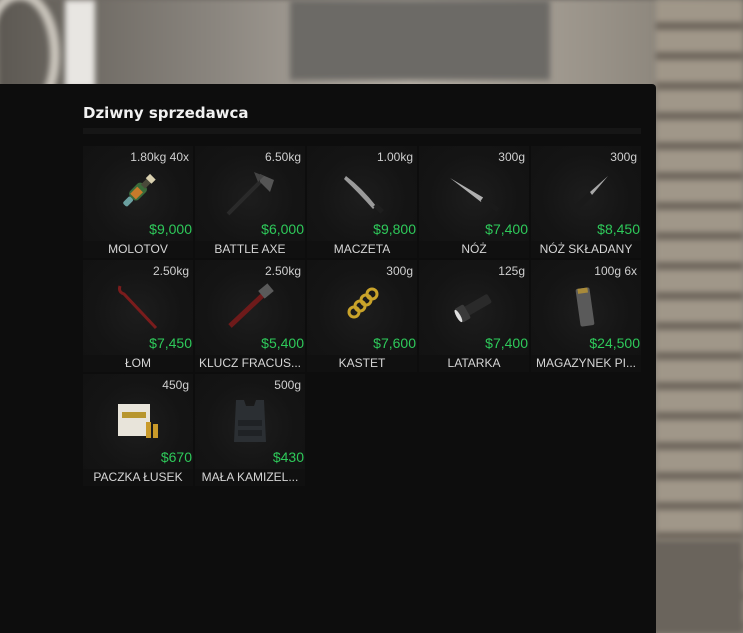  I want to click on background-siding, so click(699, 316).